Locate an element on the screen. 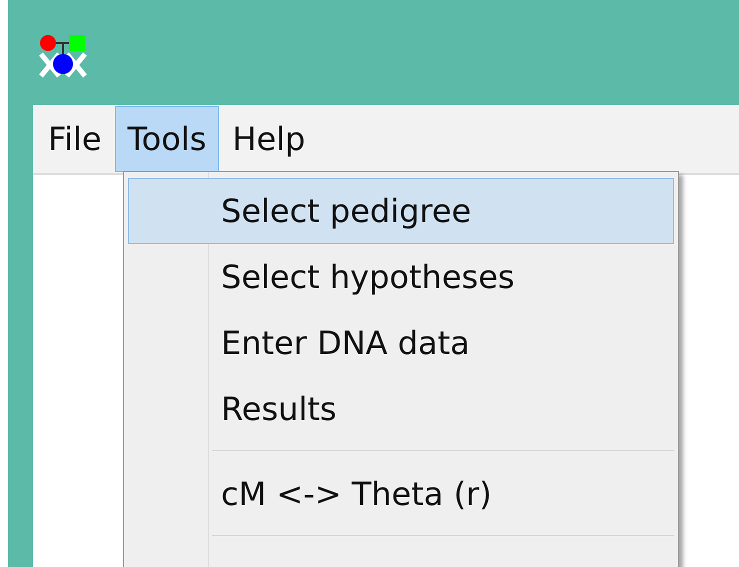  menu-entry: Enter DNA data is located at coordinates (401, 343).